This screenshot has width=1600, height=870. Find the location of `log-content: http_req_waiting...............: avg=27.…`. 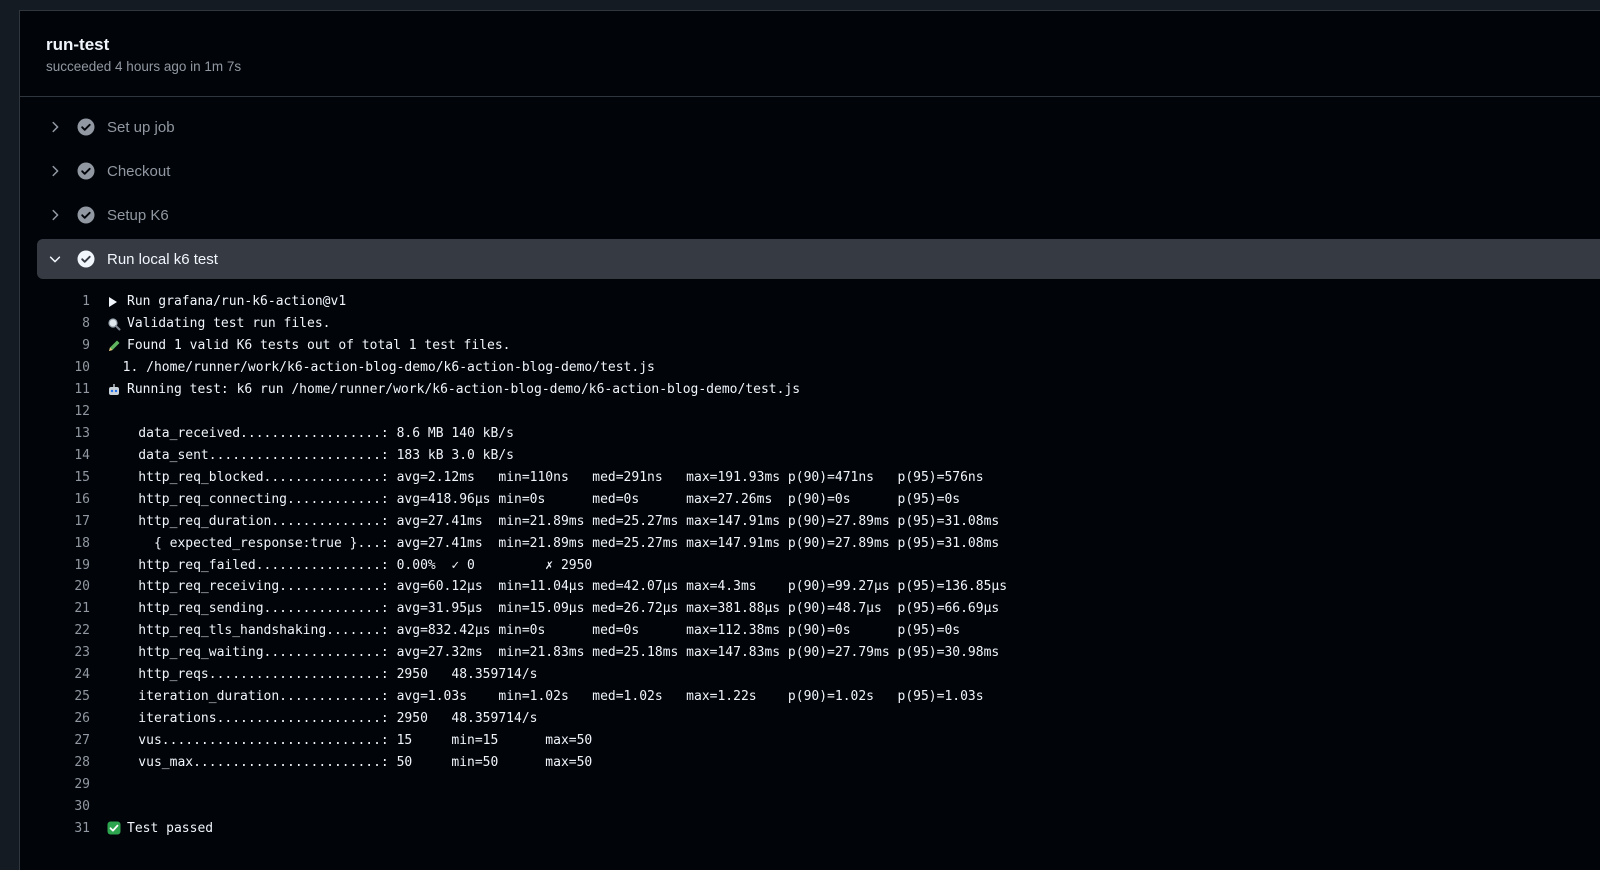

log-content: http_req_waiting...............: avg=27.… is located at coordinates (553, 652).